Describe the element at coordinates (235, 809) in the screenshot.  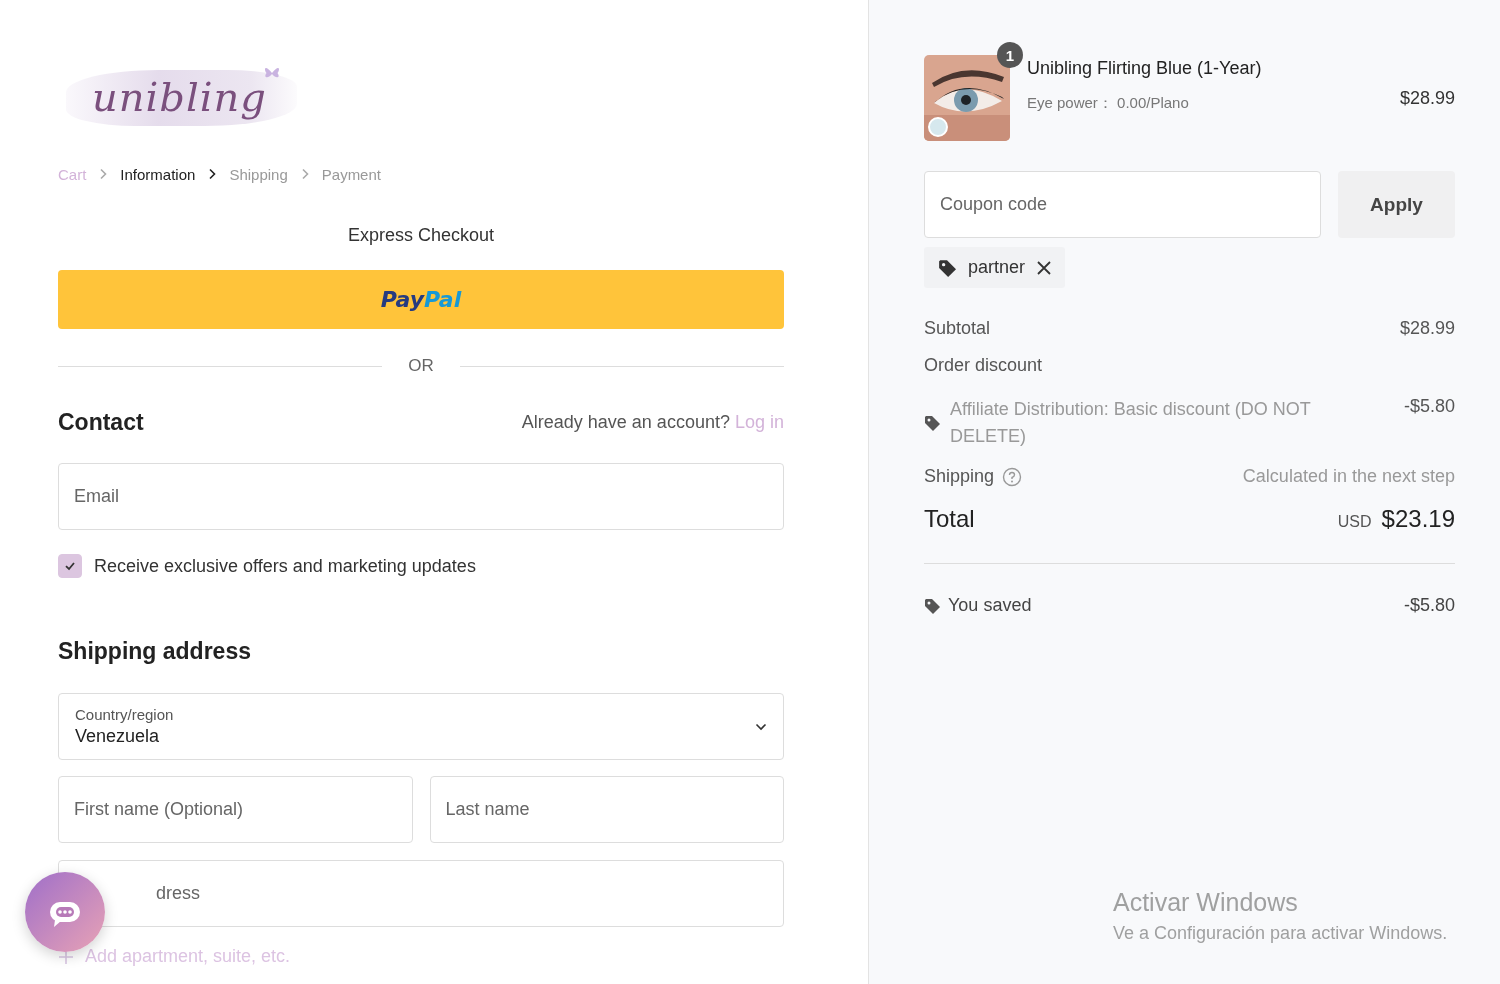
I see `first-name-field: First name (Optional)` at that location.